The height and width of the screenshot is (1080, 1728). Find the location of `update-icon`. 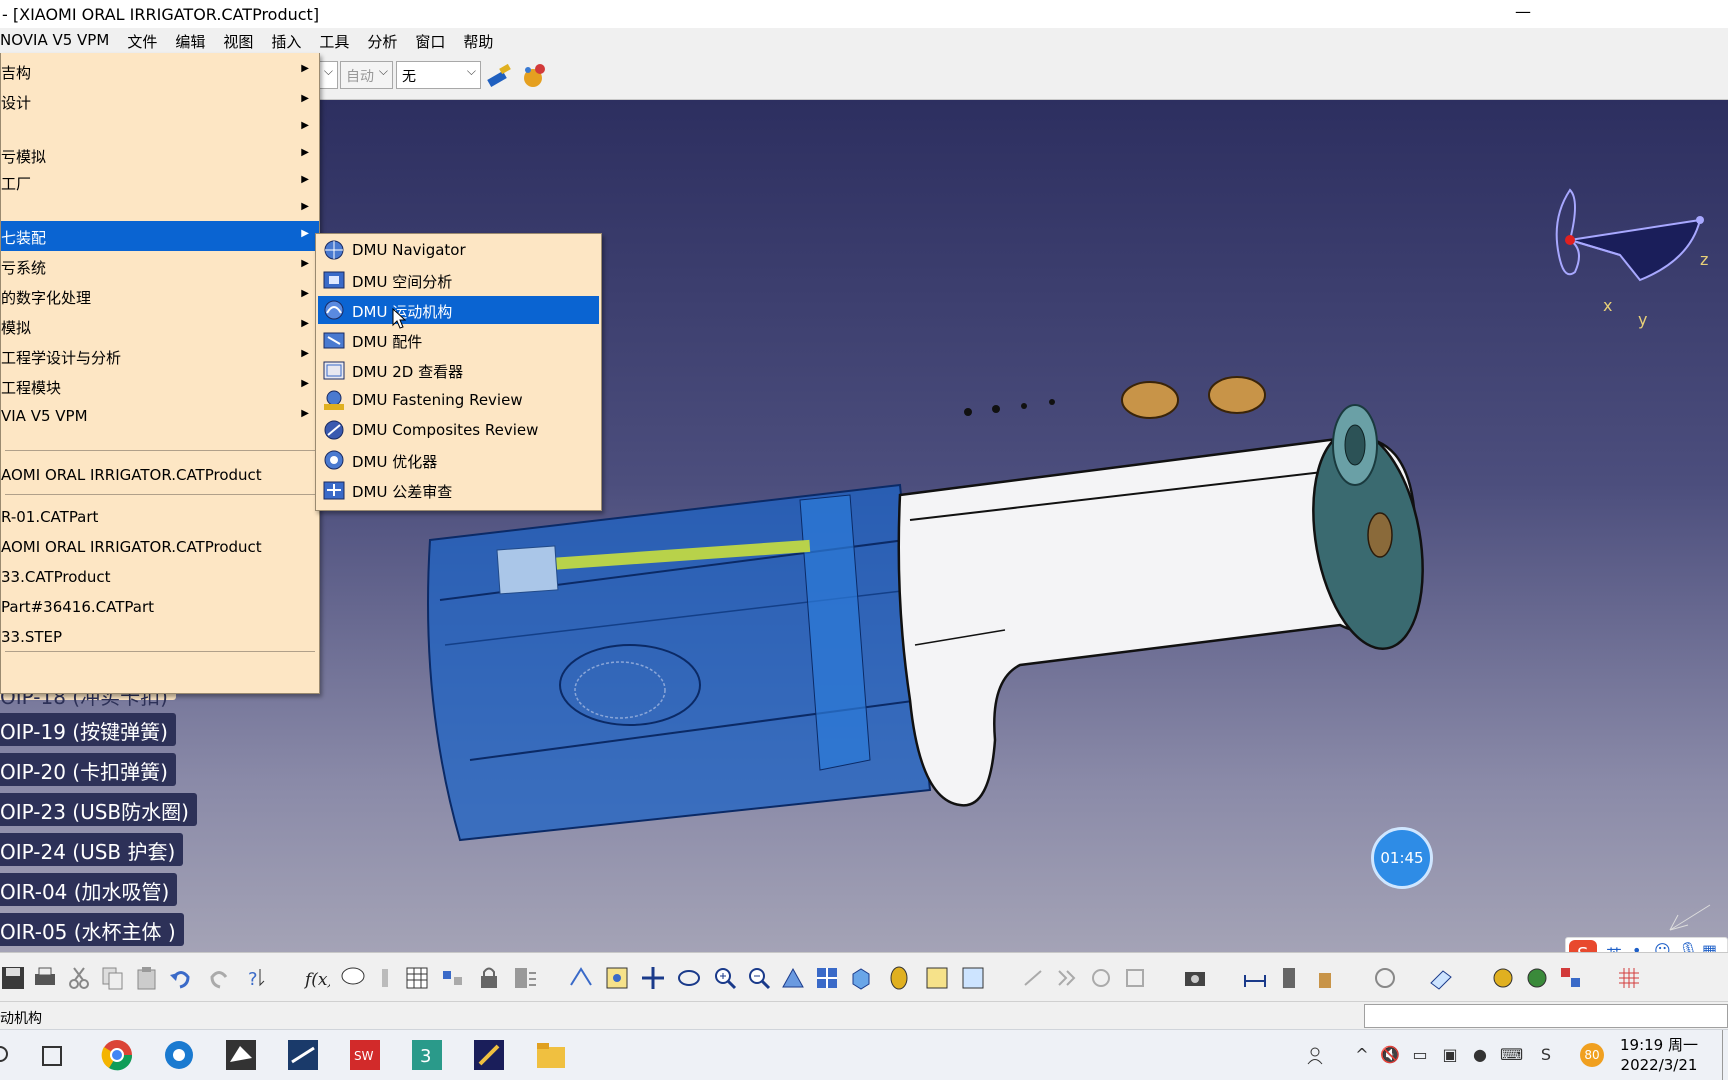

update-icon is located at coordinates (1385, 978).